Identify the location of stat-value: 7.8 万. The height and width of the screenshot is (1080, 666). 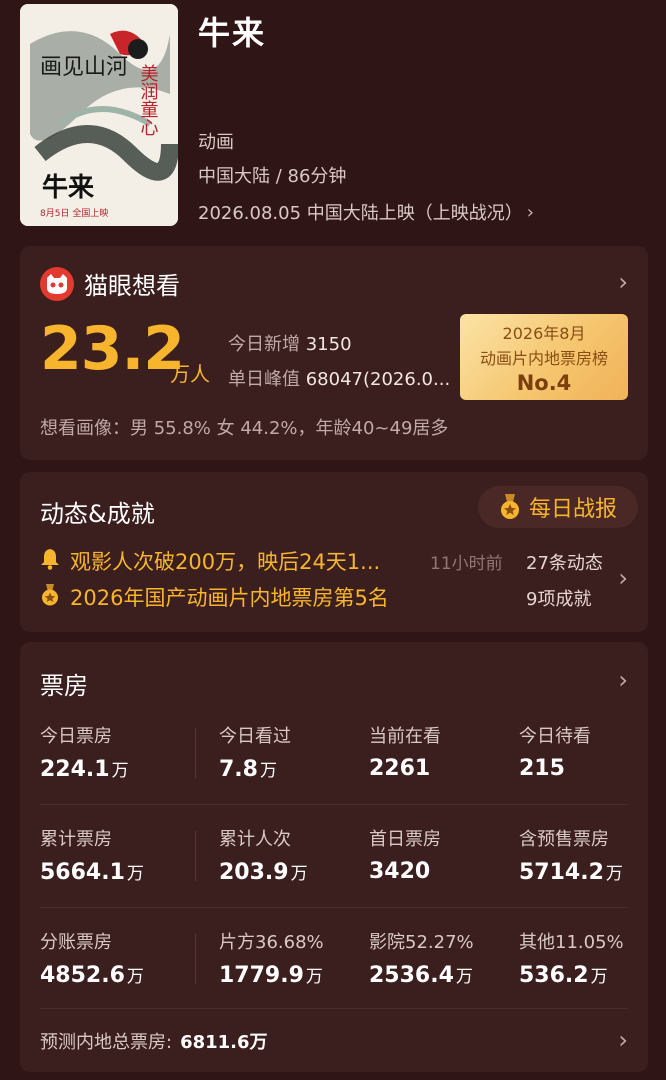
(248, 769).